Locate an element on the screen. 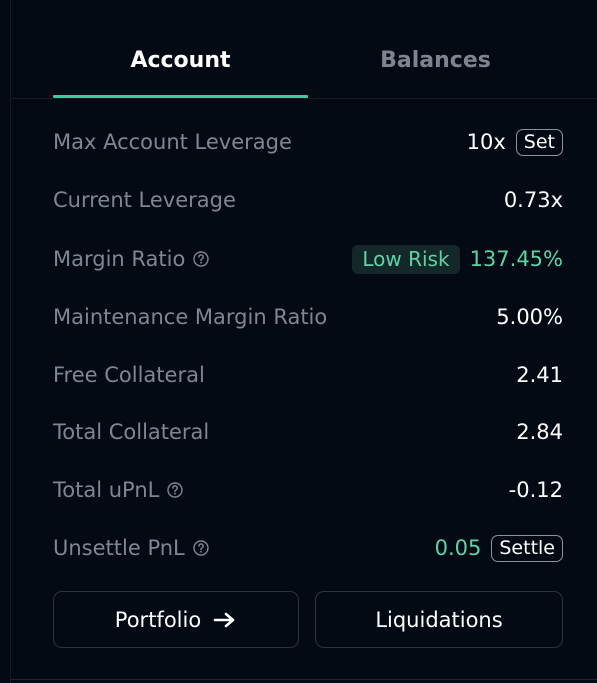 The image size is (597, 683). margin-ratio-label-group: Margin Ratio is located at coordinates (131, 259).